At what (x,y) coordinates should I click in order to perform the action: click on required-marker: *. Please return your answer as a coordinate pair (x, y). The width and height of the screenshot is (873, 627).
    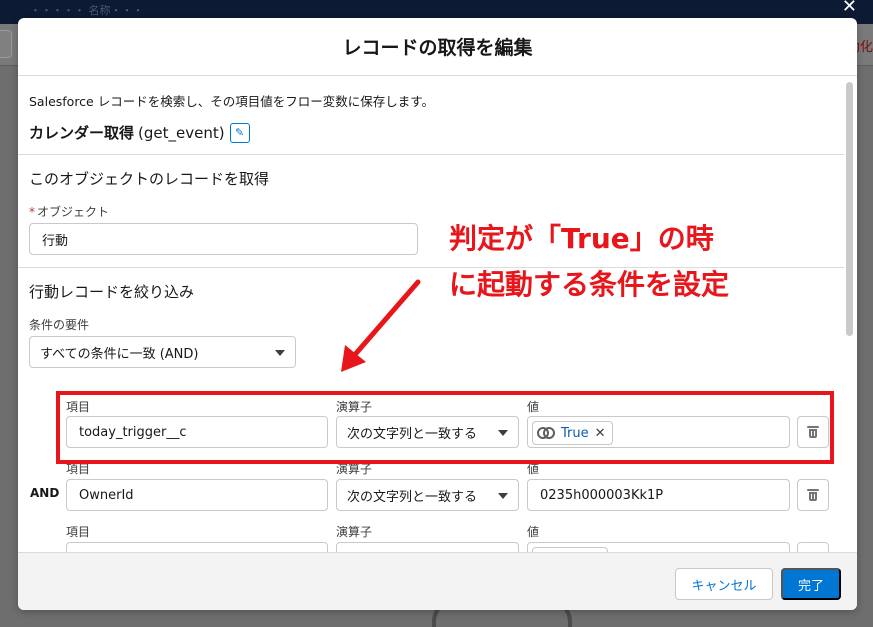
    Looking at the image, I should click on (32, 212).